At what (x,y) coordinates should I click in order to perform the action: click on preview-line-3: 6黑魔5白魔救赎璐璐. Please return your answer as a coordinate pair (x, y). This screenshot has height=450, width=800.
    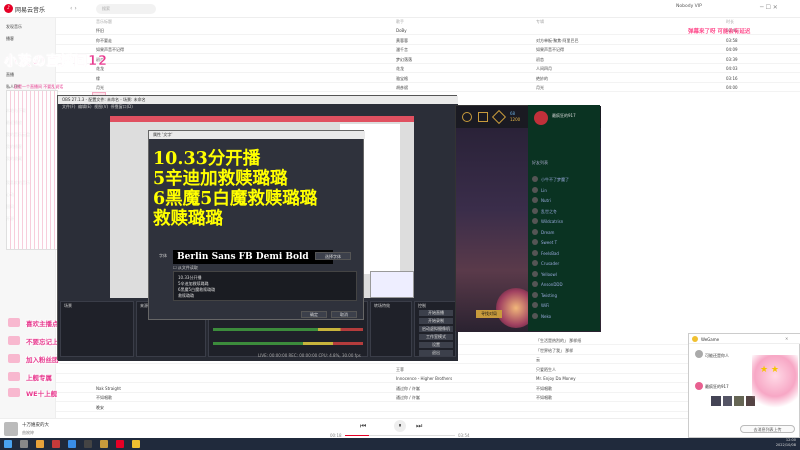
    Looking at the image, I should click on (235, 199).